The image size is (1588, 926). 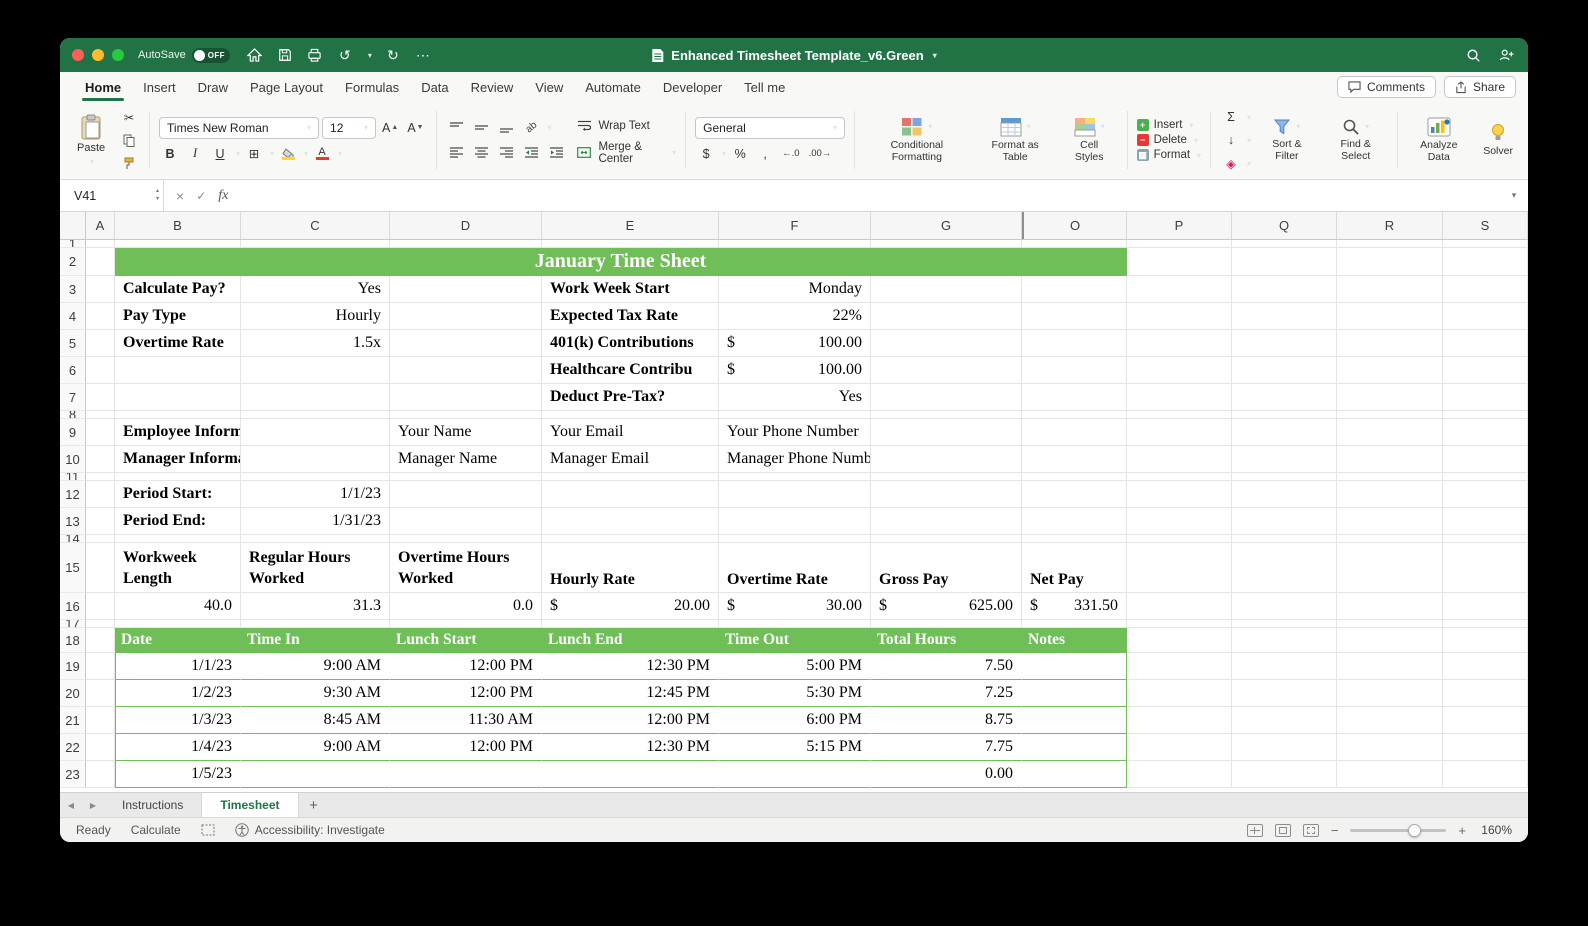 What do you see at coordinates (315, 432) in the screenshot?
I see `cell-C9` at bounding box center [315, 432].